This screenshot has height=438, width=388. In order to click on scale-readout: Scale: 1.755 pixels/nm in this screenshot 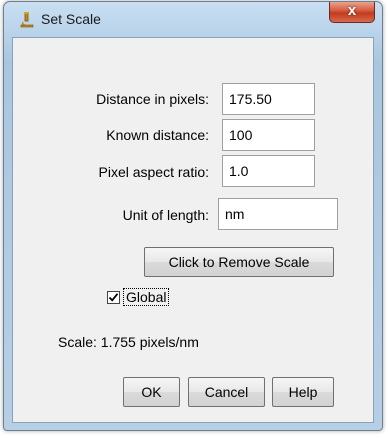, I will do `click(128, 342)`.